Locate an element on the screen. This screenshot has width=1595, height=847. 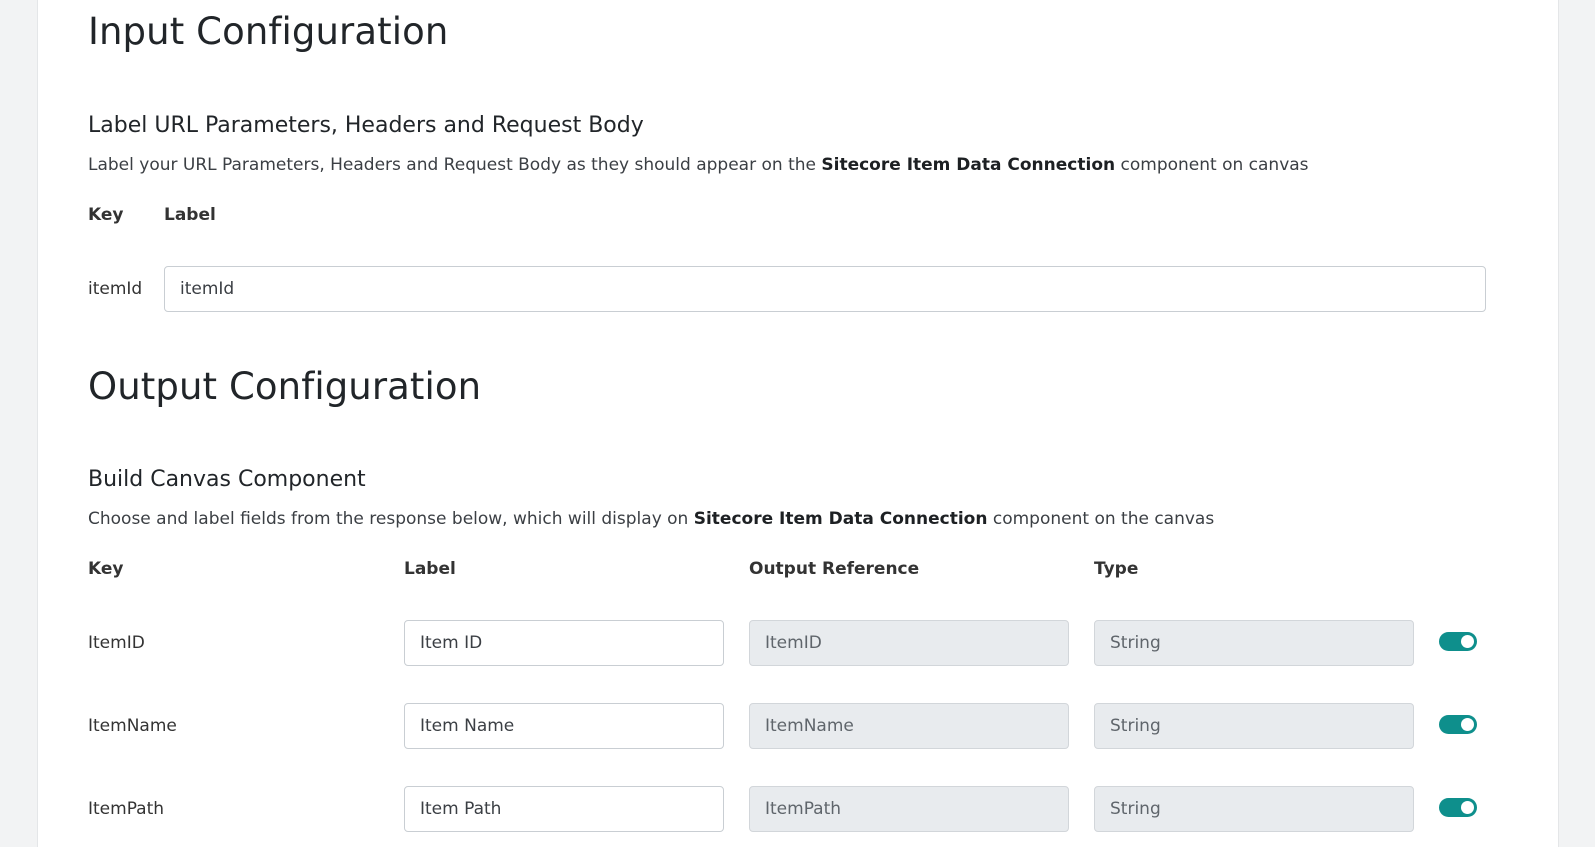
output-row-key: ItemID is located at coordinates (116, 643).